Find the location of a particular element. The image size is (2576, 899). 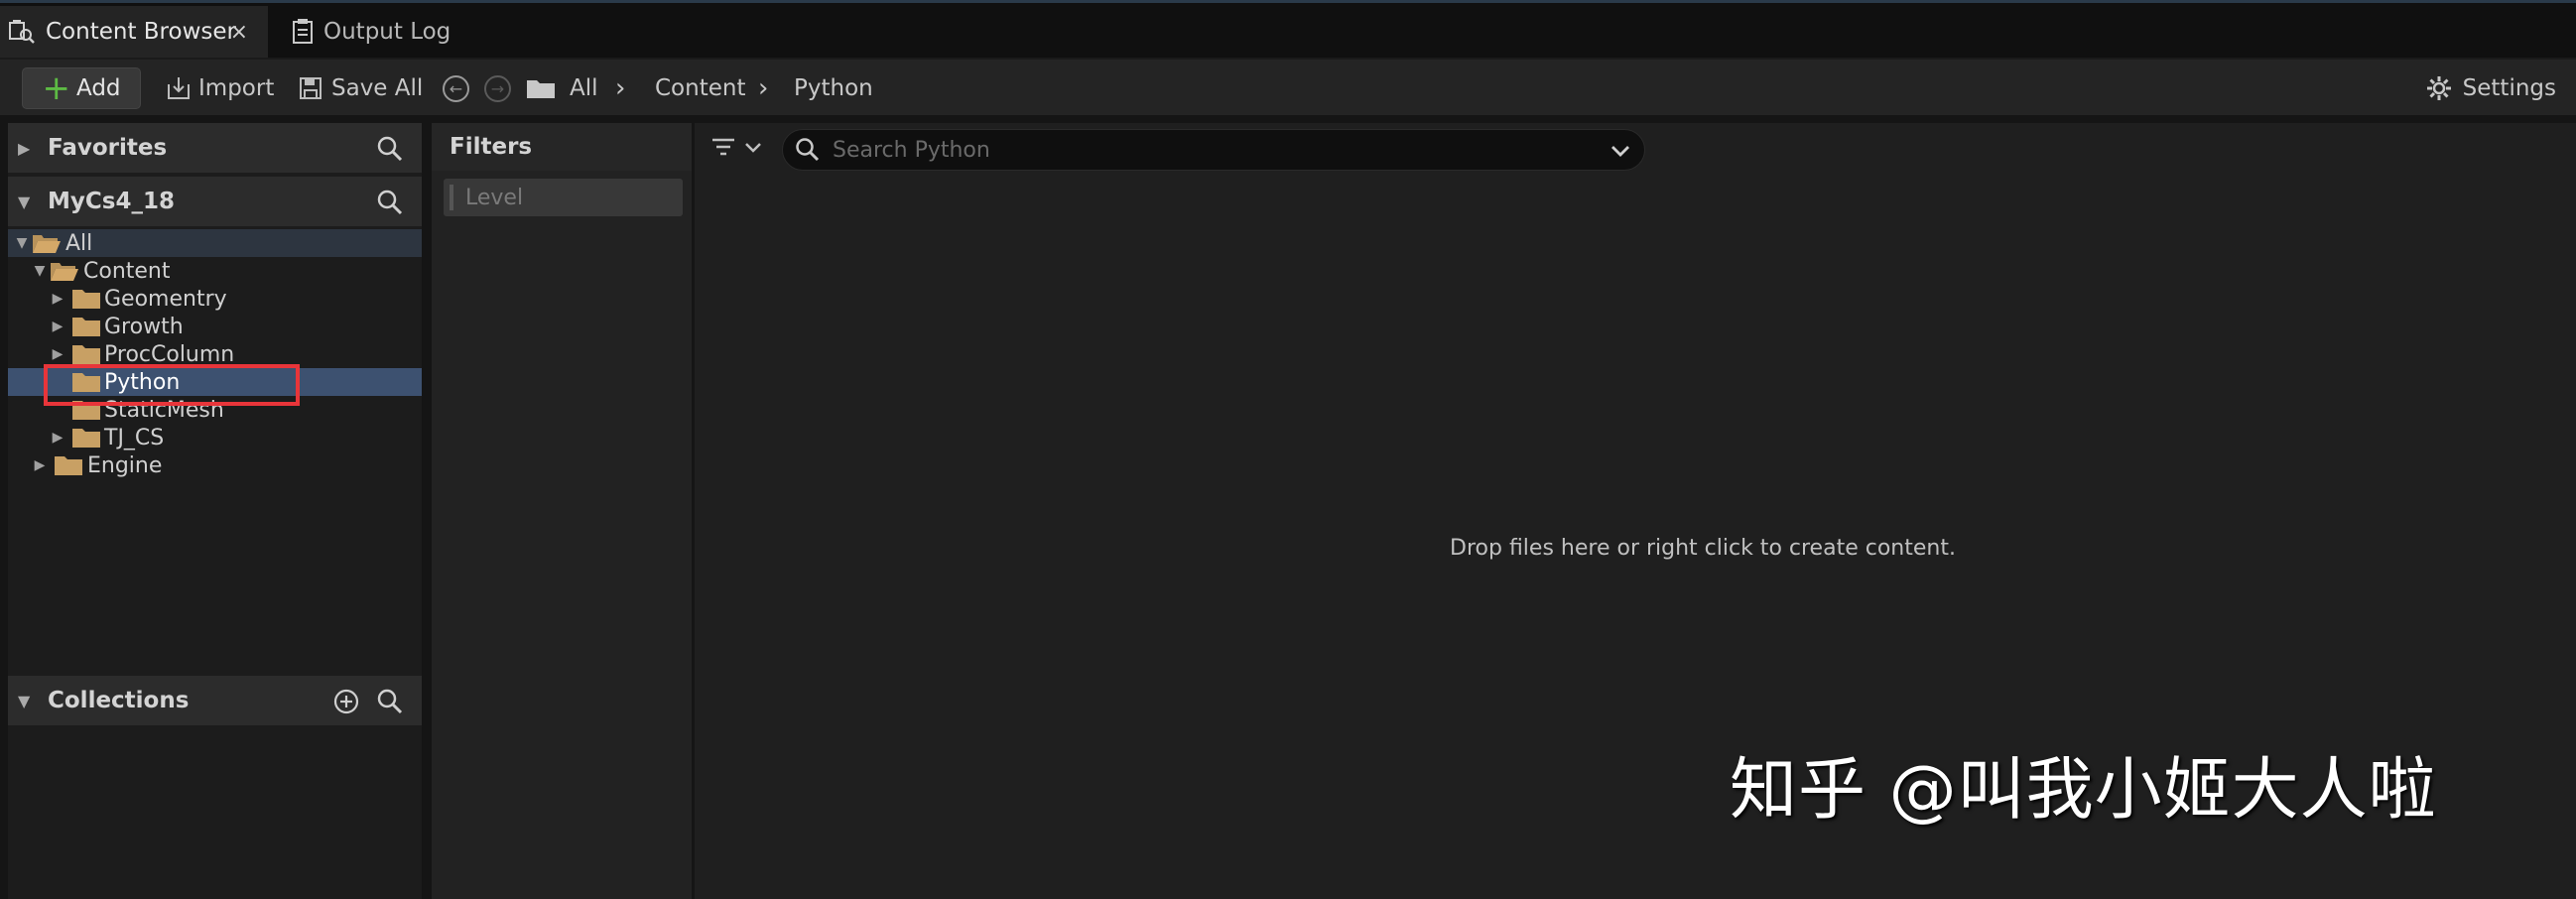

watermark: 知乎 @叫我小姬大人啦 is located at coordinates (2084, 790).